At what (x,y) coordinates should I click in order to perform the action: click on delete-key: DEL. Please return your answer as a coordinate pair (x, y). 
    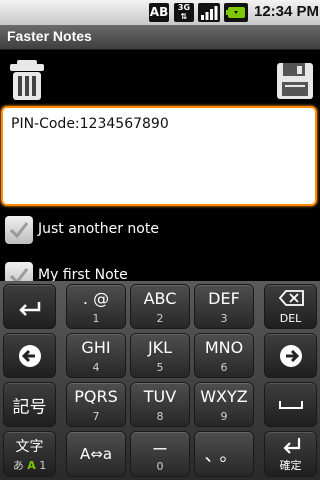
    Looking at the image, I should click on (290, 306).